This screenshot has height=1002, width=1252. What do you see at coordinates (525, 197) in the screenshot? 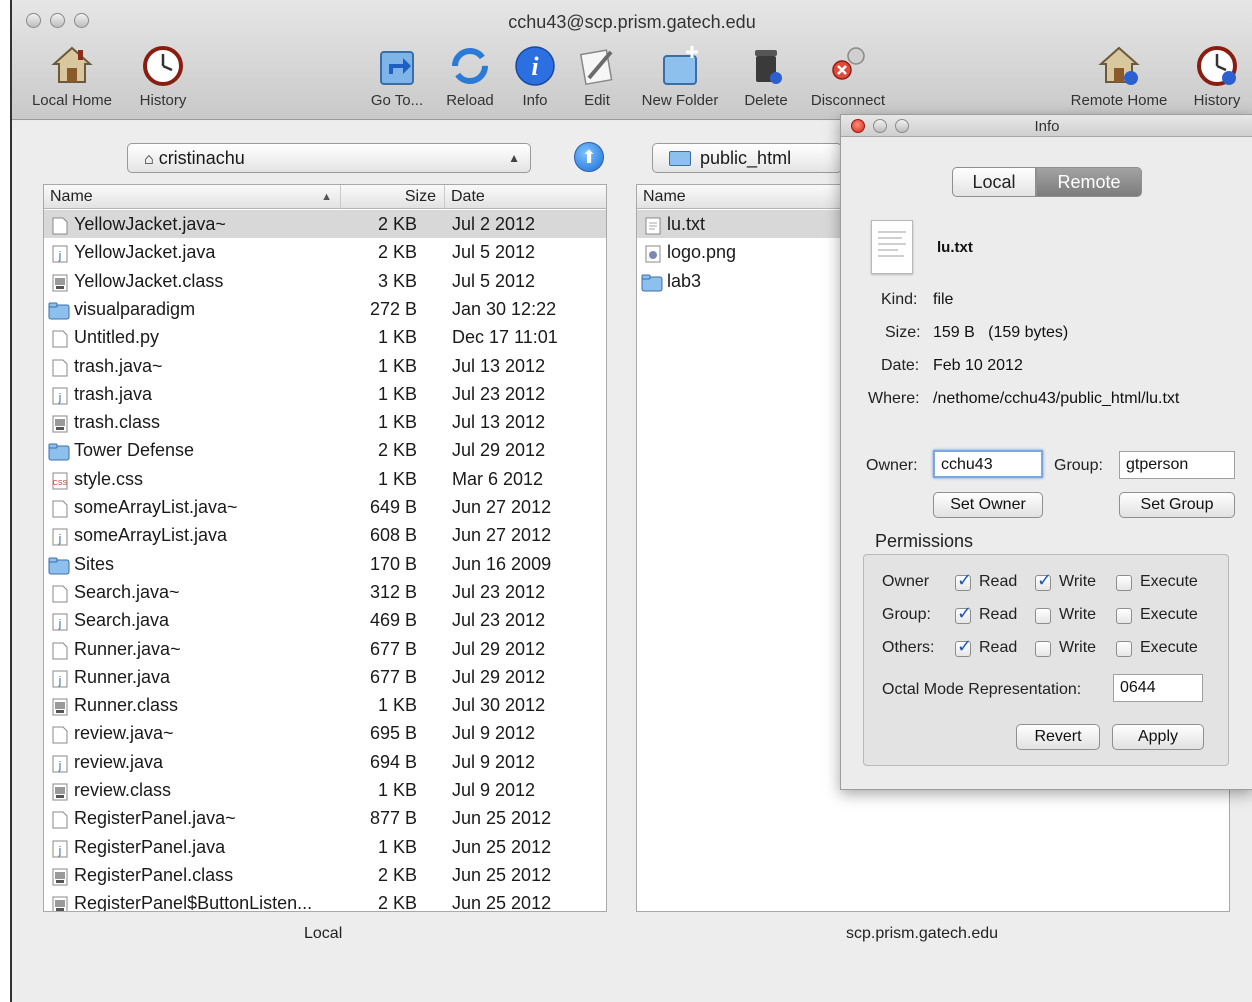
I see `column-header-date: Date` at bounding box center [525, 197].